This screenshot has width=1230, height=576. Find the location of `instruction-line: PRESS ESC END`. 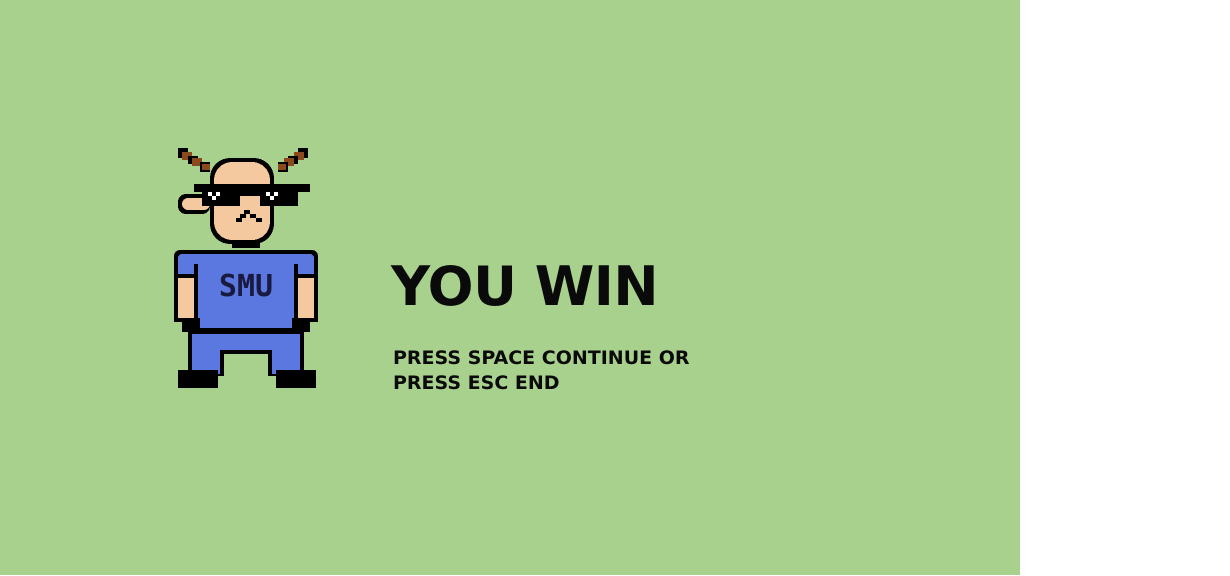

instruction-line: PRESS ESC END is located at coordinates (476, 383).